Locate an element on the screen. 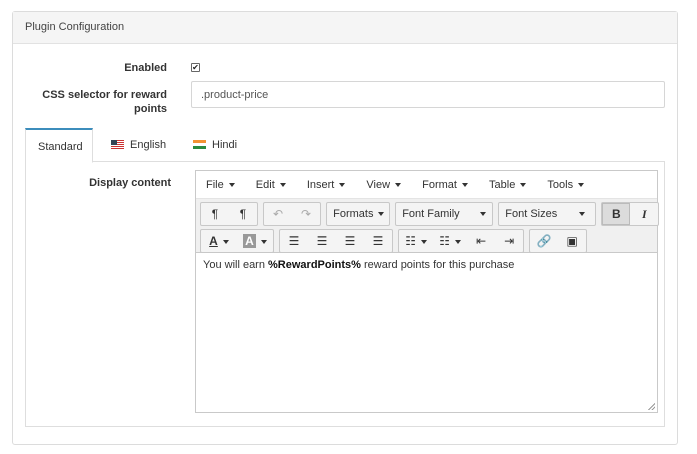  menu-tools-label: Tools is located at coordinates (560, 185).